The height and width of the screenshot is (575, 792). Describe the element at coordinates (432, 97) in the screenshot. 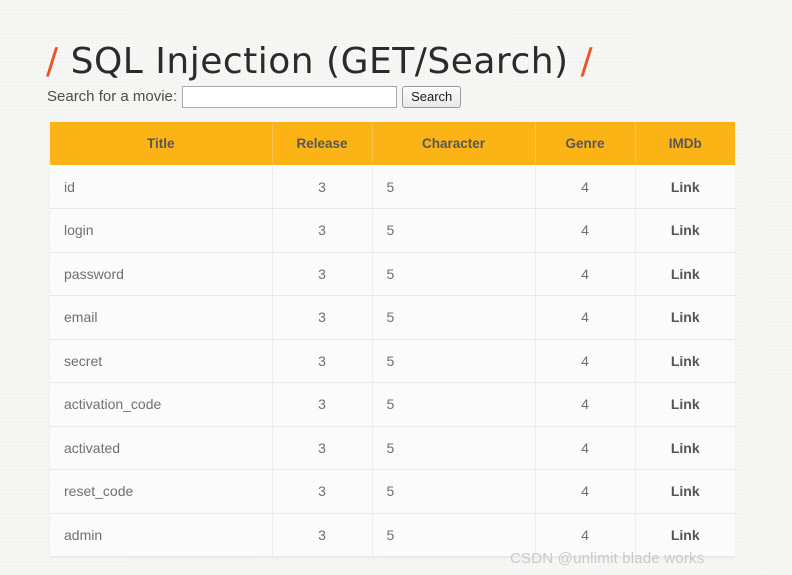

I see `search-button: Search` at that location.